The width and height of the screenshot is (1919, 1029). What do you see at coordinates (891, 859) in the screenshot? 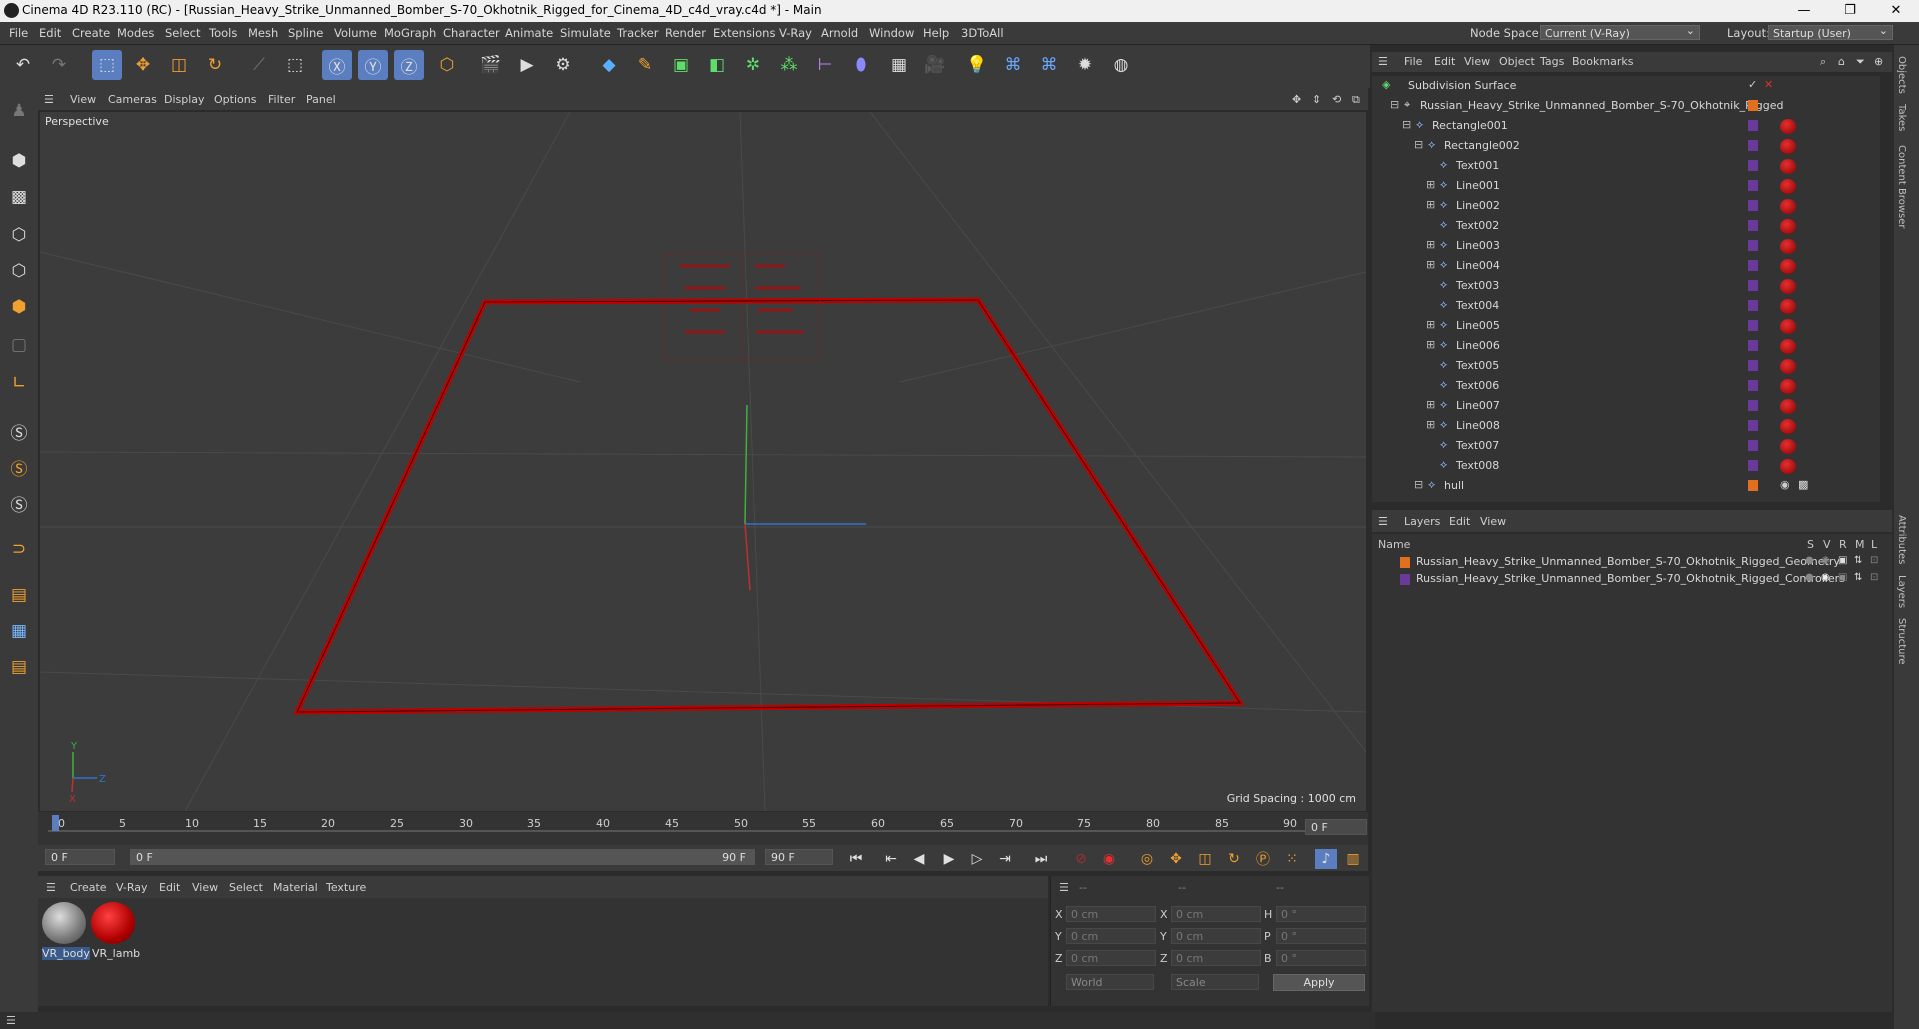
I see `previous-key-icon: ⇤` at bounding box center [891, 859].